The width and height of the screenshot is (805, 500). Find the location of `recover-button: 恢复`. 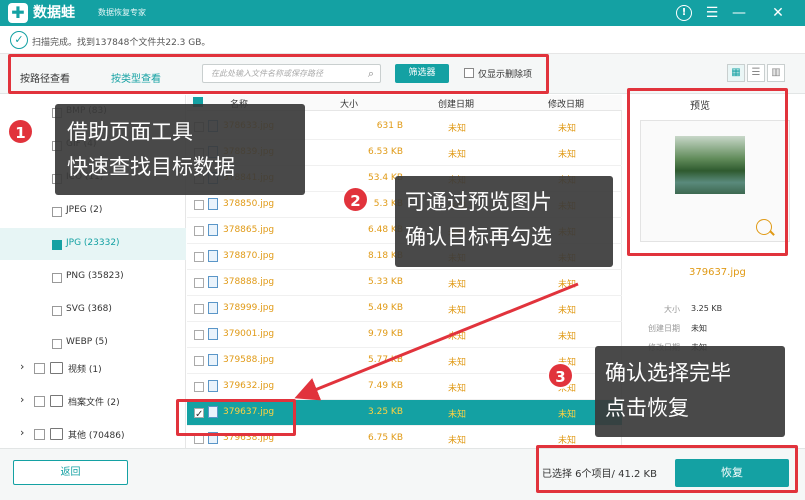

recover-button: 恢复 is located at coordinates (732, 473).